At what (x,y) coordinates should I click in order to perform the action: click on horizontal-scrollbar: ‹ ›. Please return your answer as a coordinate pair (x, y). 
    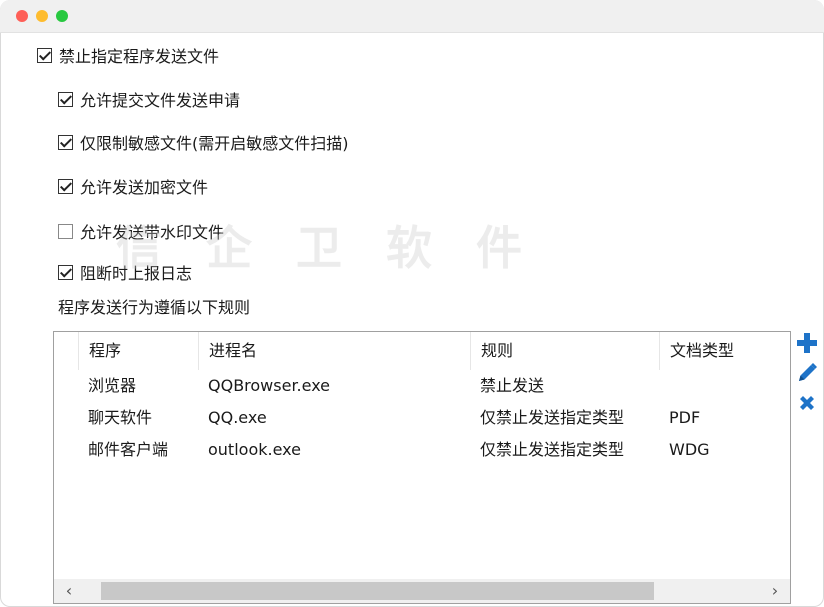
    Looking at the image, I should click on (422, 591).